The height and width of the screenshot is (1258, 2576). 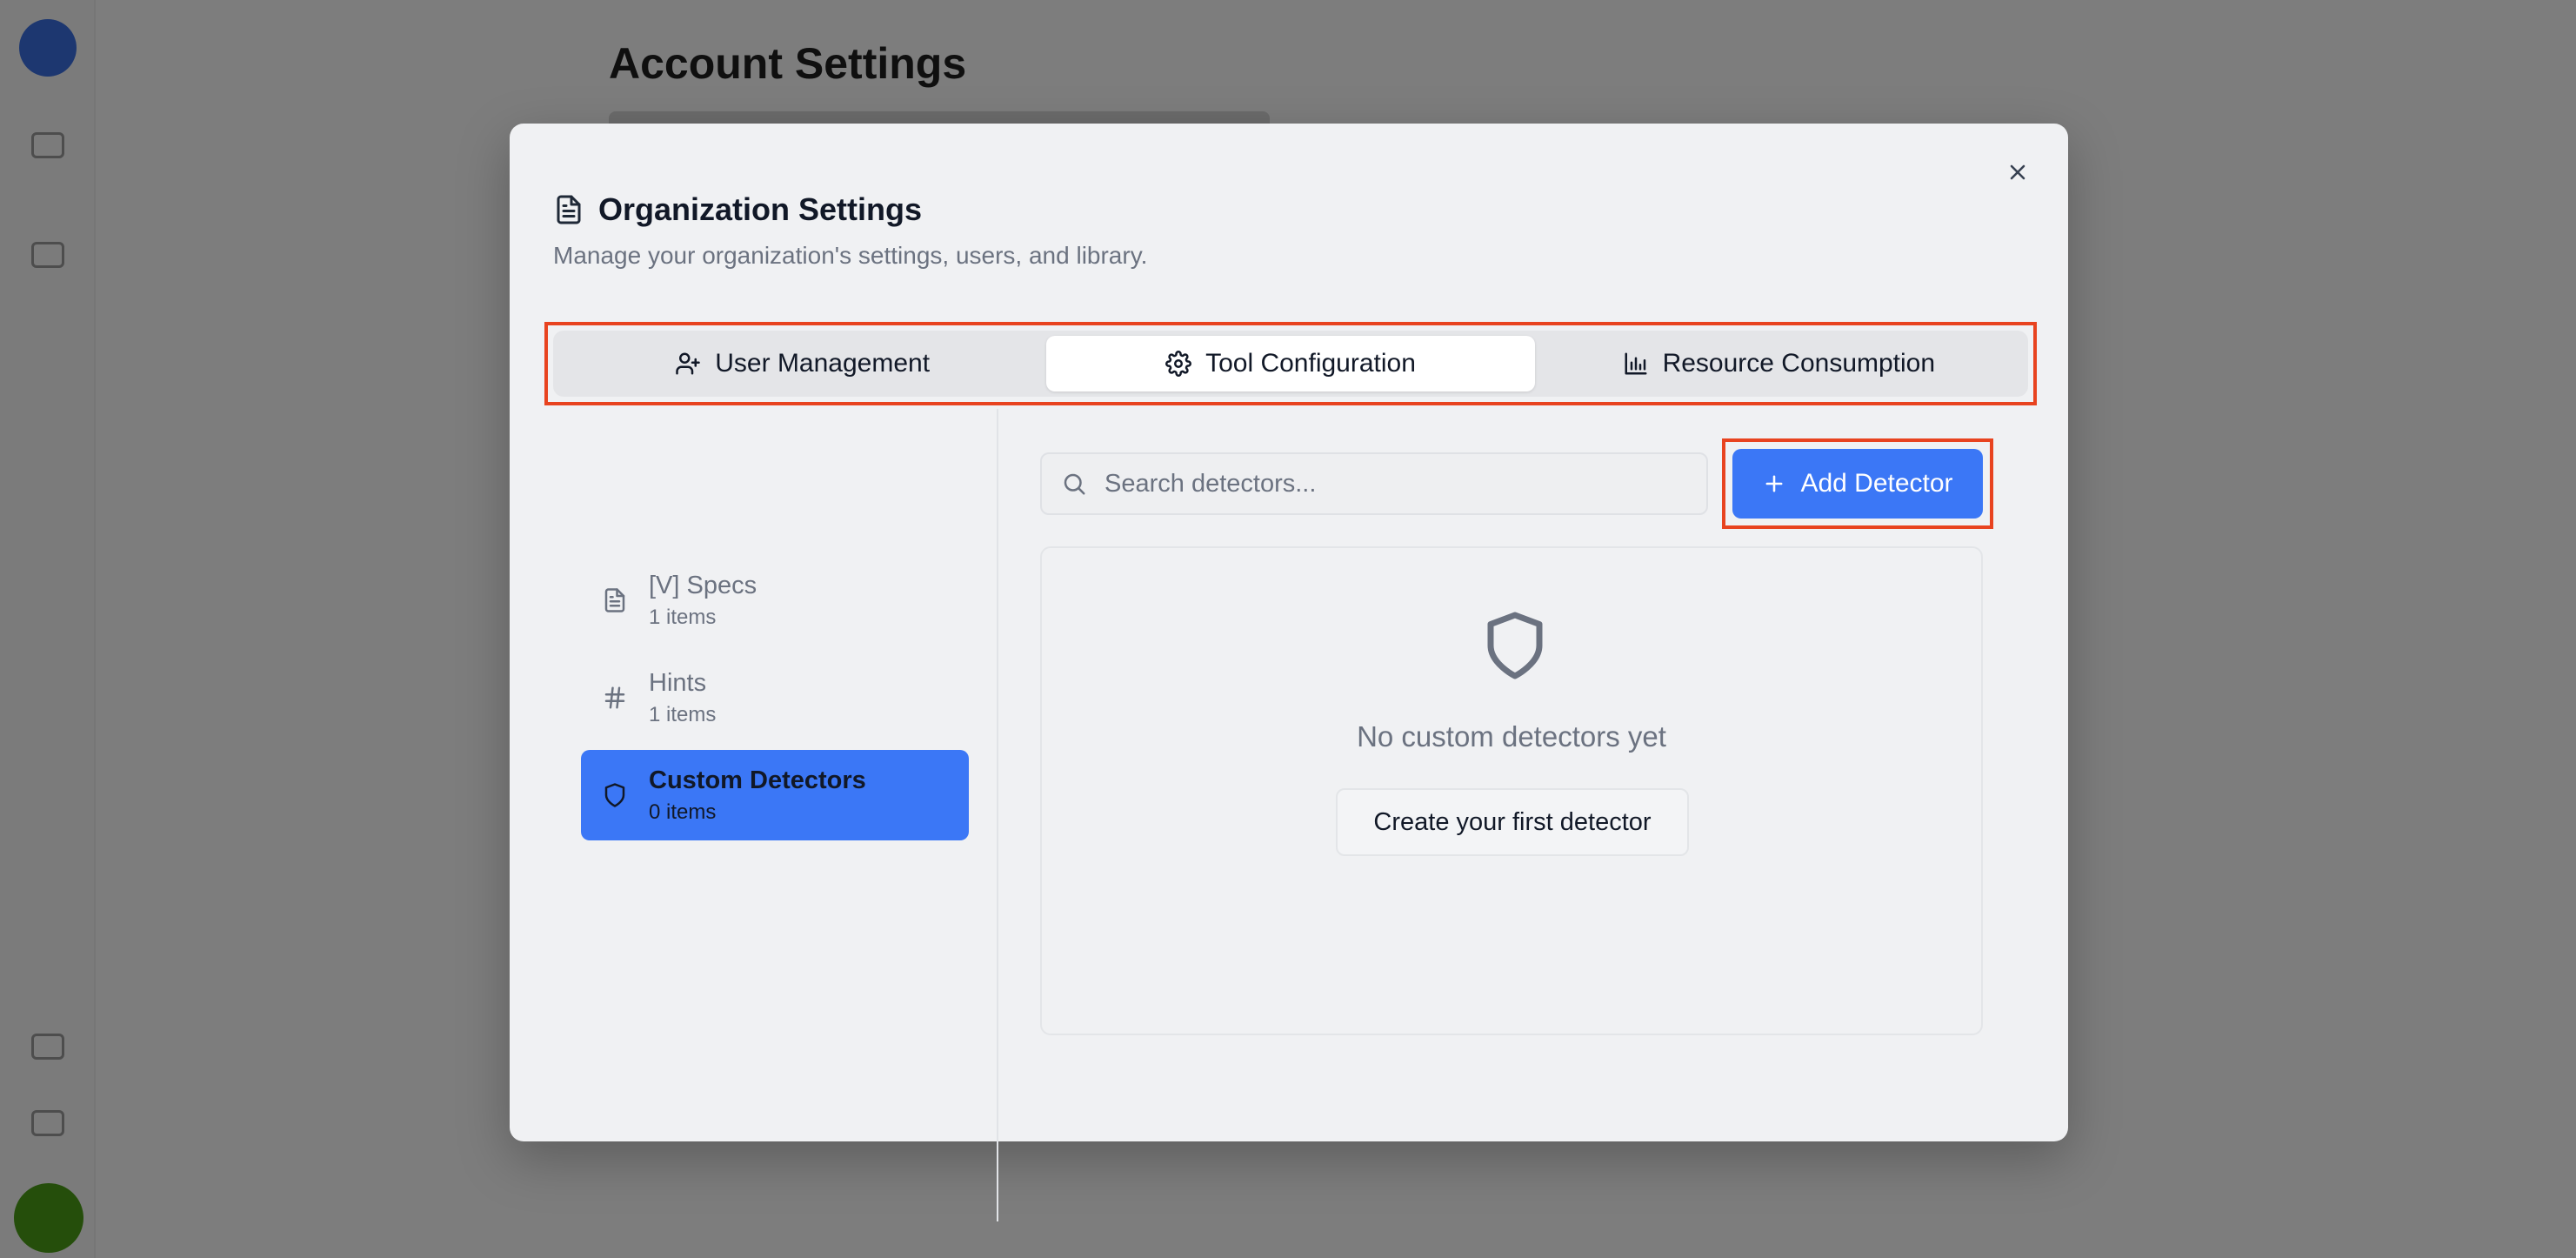 What do you see at coordinates (1876, 483) in the screenshot?
I see `add-detector-label: Add Detector` at bounding box center [1876, 483].